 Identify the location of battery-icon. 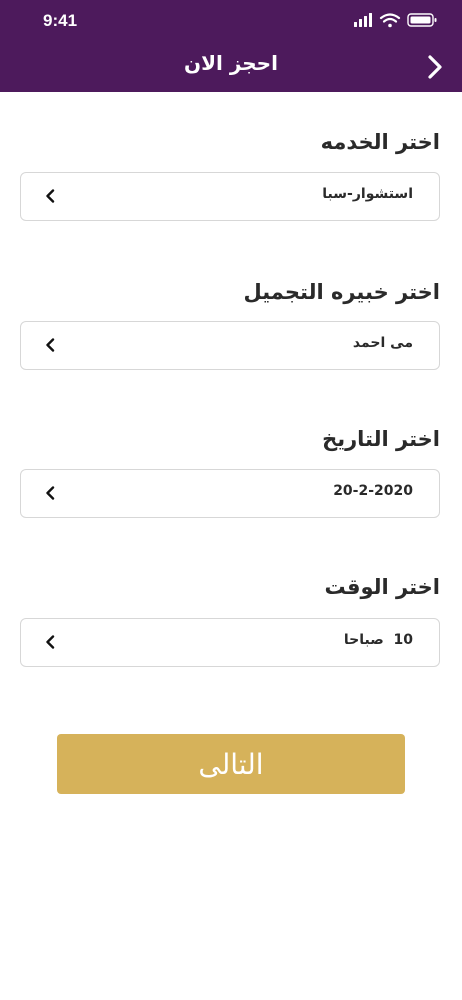
(422, 20).